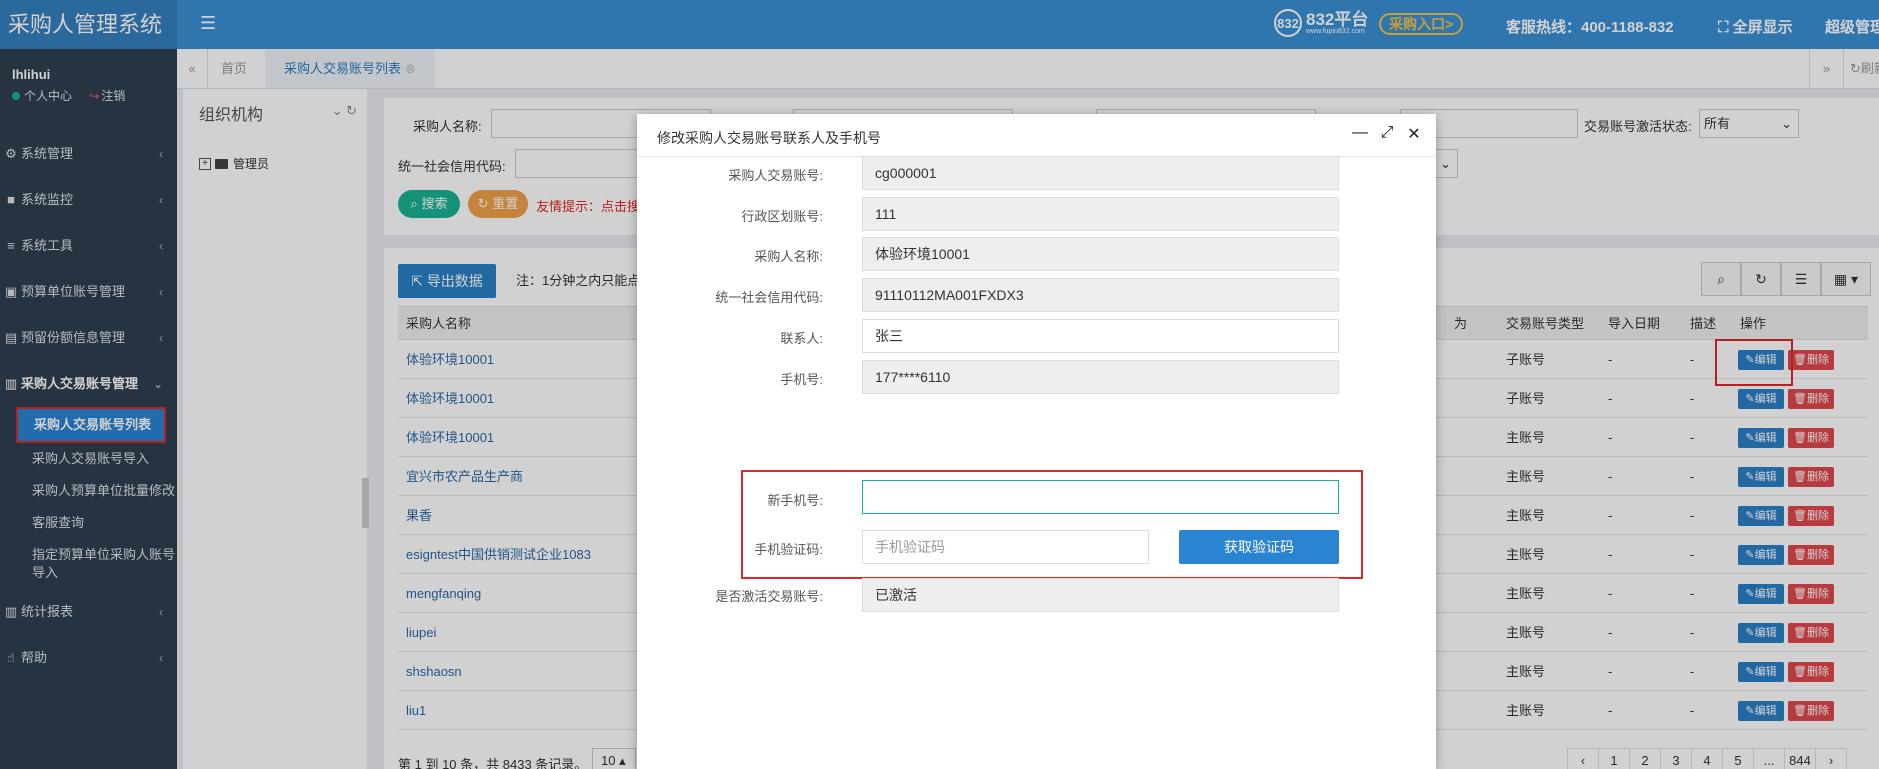 The height and width of the screenshot is (769, 1879). Describe the element at coordinates (801, 338) in the screenshot. I see `modal-field-label: 联系人:` at that location.